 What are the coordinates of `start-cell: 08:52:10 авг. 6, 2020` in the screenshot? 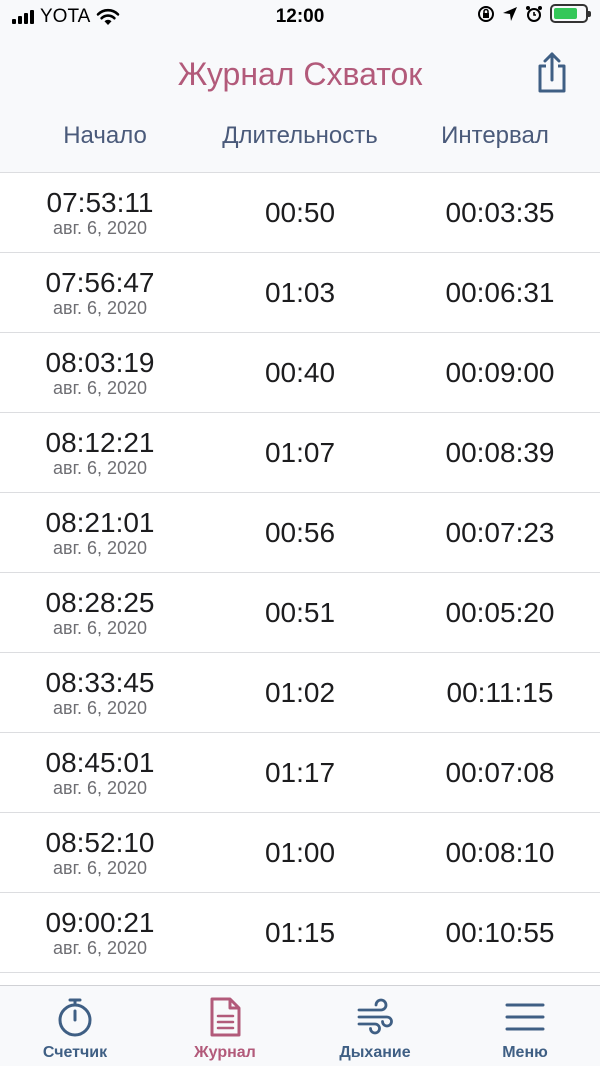 It's located at (100, 852).